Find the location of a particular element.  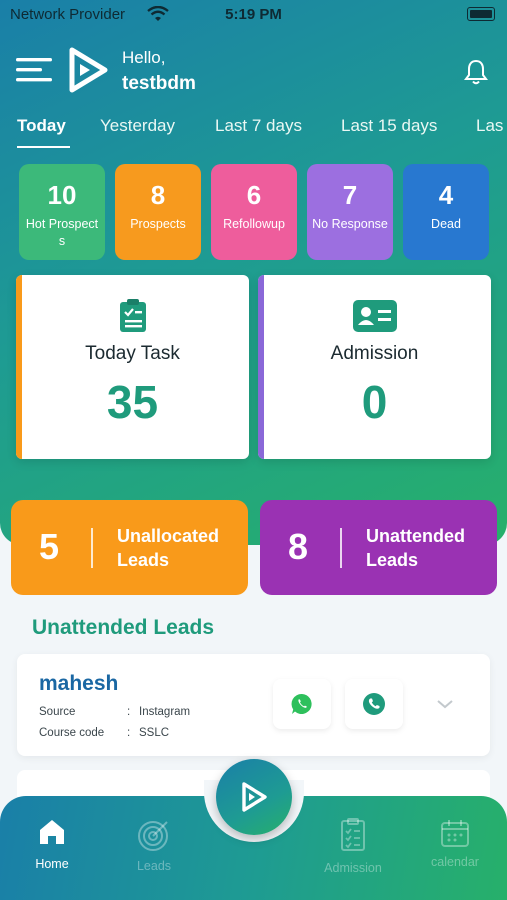

target-icon is located at coordinates (153, 836).